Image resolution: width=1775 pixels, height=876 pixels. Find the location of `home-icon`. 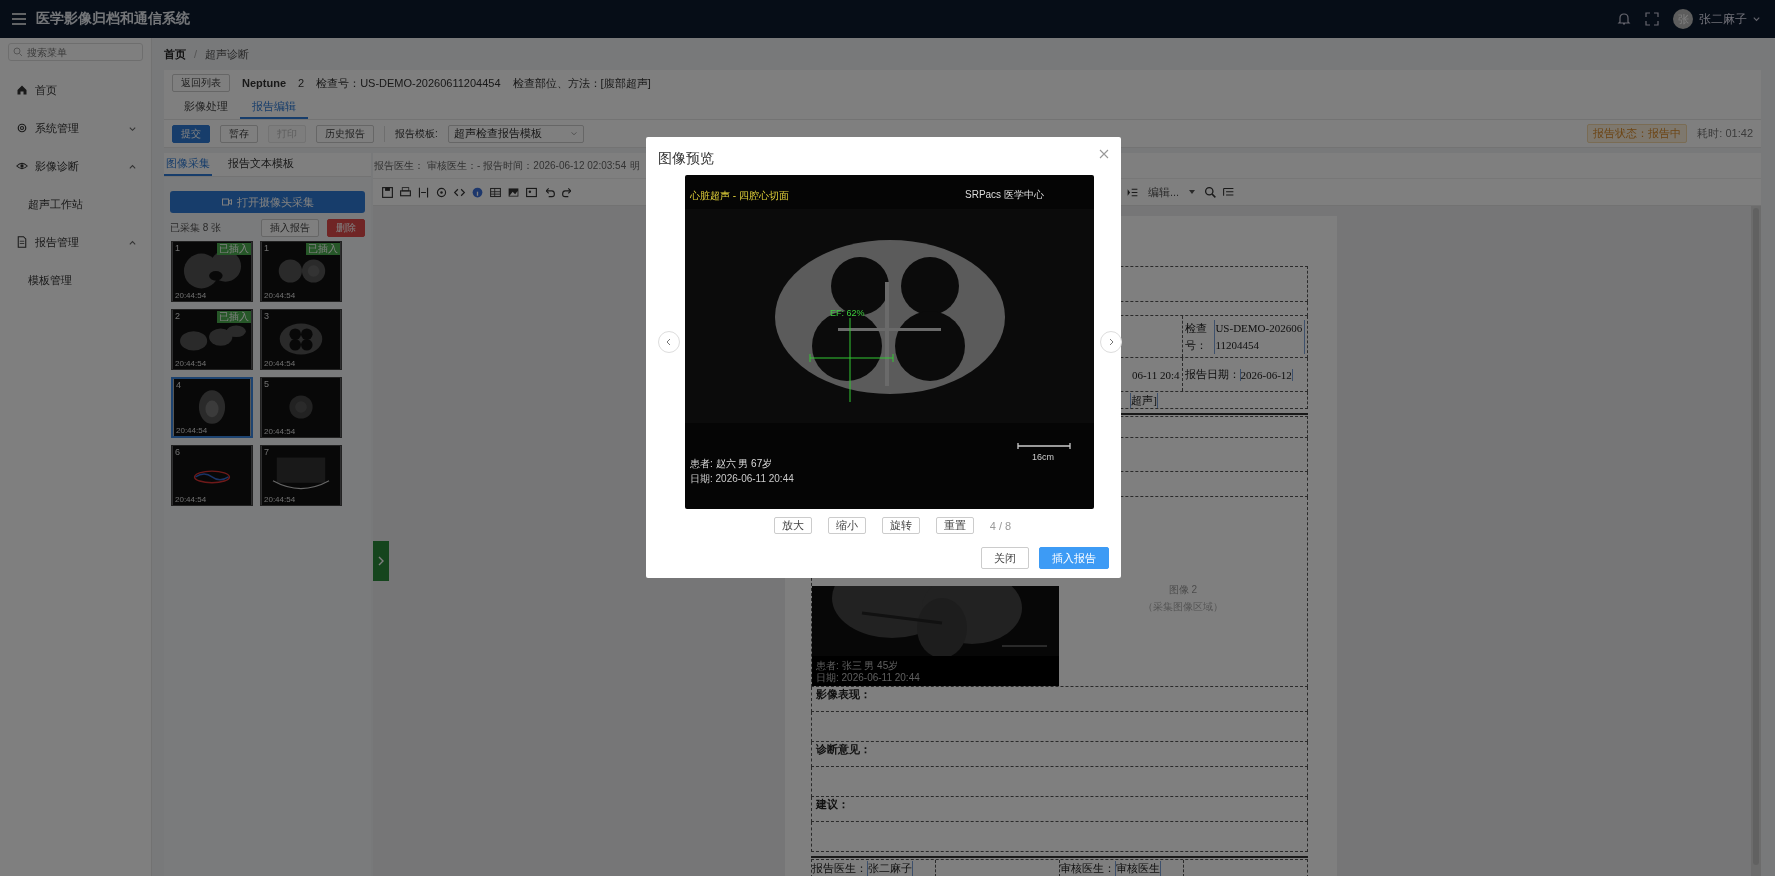

home-icon is located at coordinates (22, 90).